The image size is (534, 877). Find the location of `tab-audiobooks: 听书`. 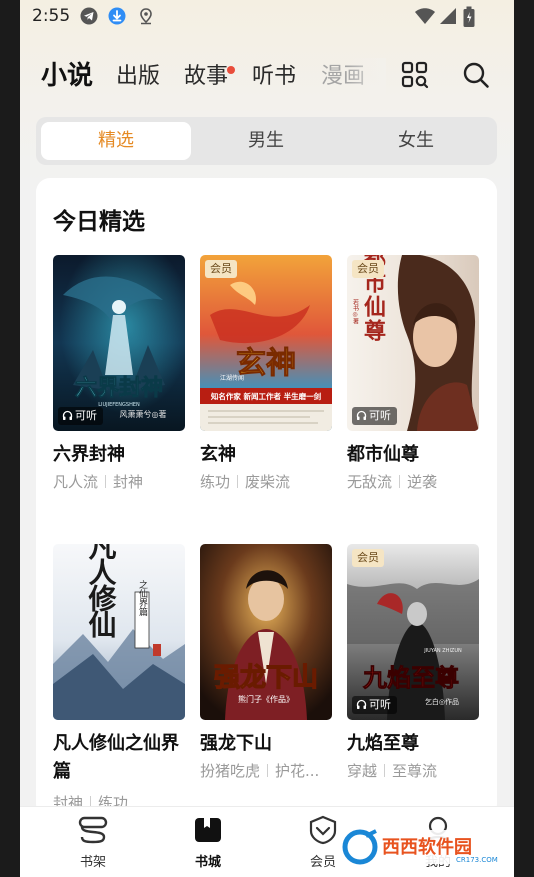

tab-audiobooks: 听书 is located at coordinates (274, 74).